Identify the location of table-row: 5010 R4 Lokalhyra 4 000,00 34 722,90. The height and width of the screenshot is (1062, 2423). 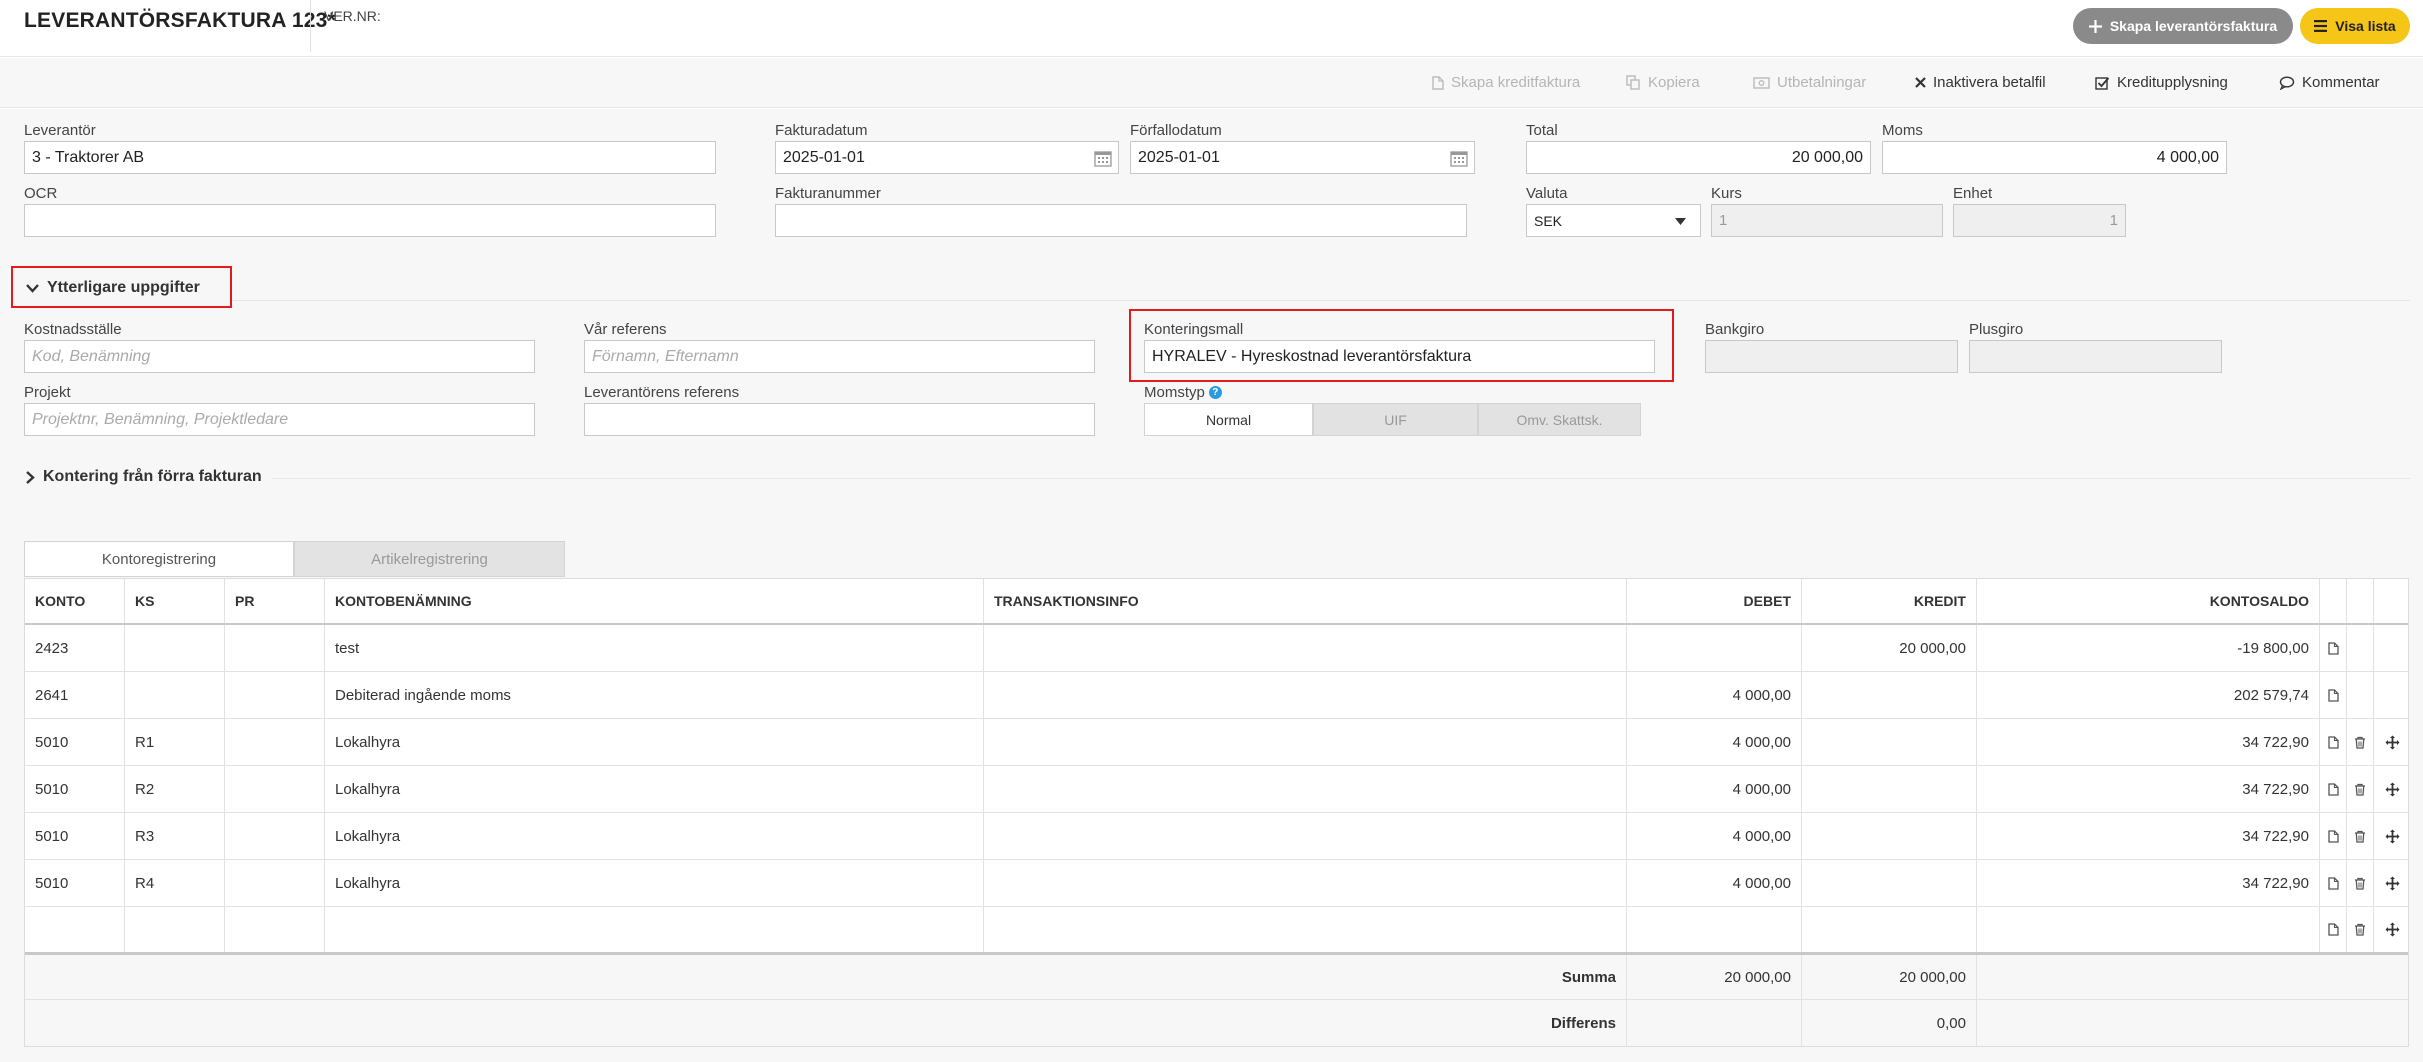
(1216, 883).